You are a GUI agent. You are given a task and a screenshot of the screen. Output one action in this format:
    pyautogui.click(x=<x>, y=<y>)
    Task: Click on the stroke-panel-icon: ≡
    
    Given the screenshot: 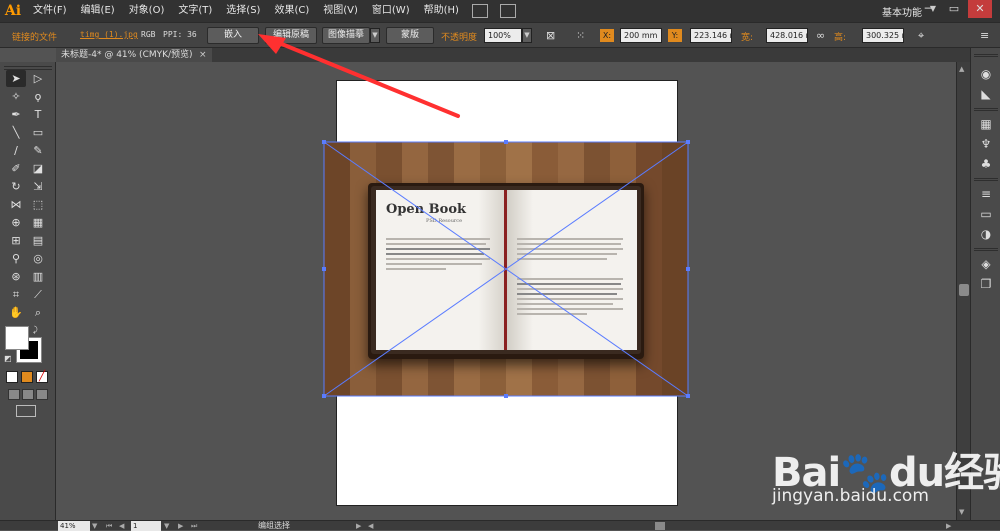 What is the action you would take?
    pyautogui.click(x=986, y=194)
    